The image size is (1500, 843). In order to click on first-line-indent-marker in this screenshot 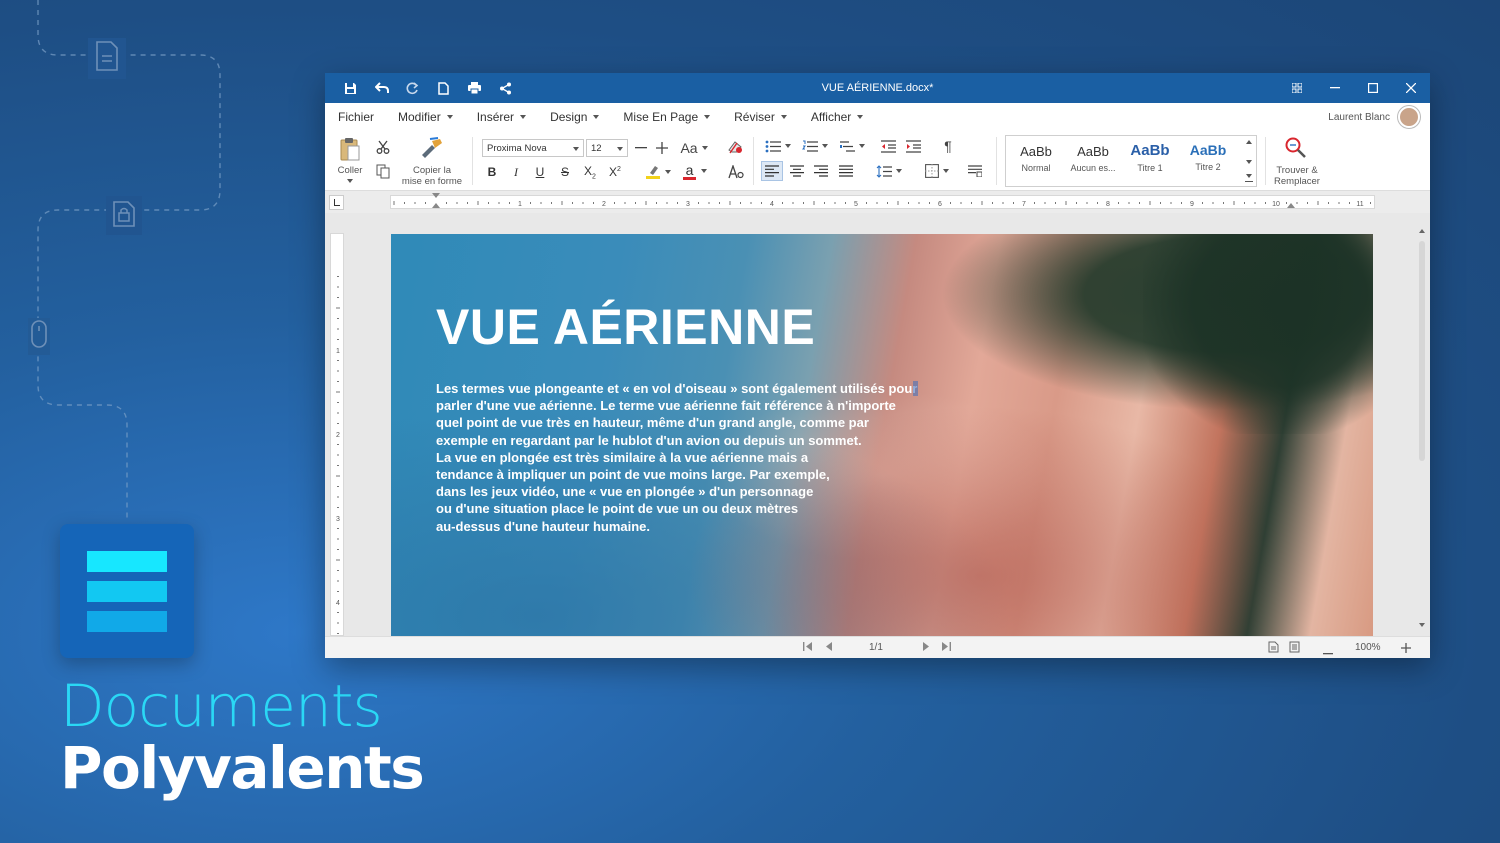, I will do `click(436, 195)`.